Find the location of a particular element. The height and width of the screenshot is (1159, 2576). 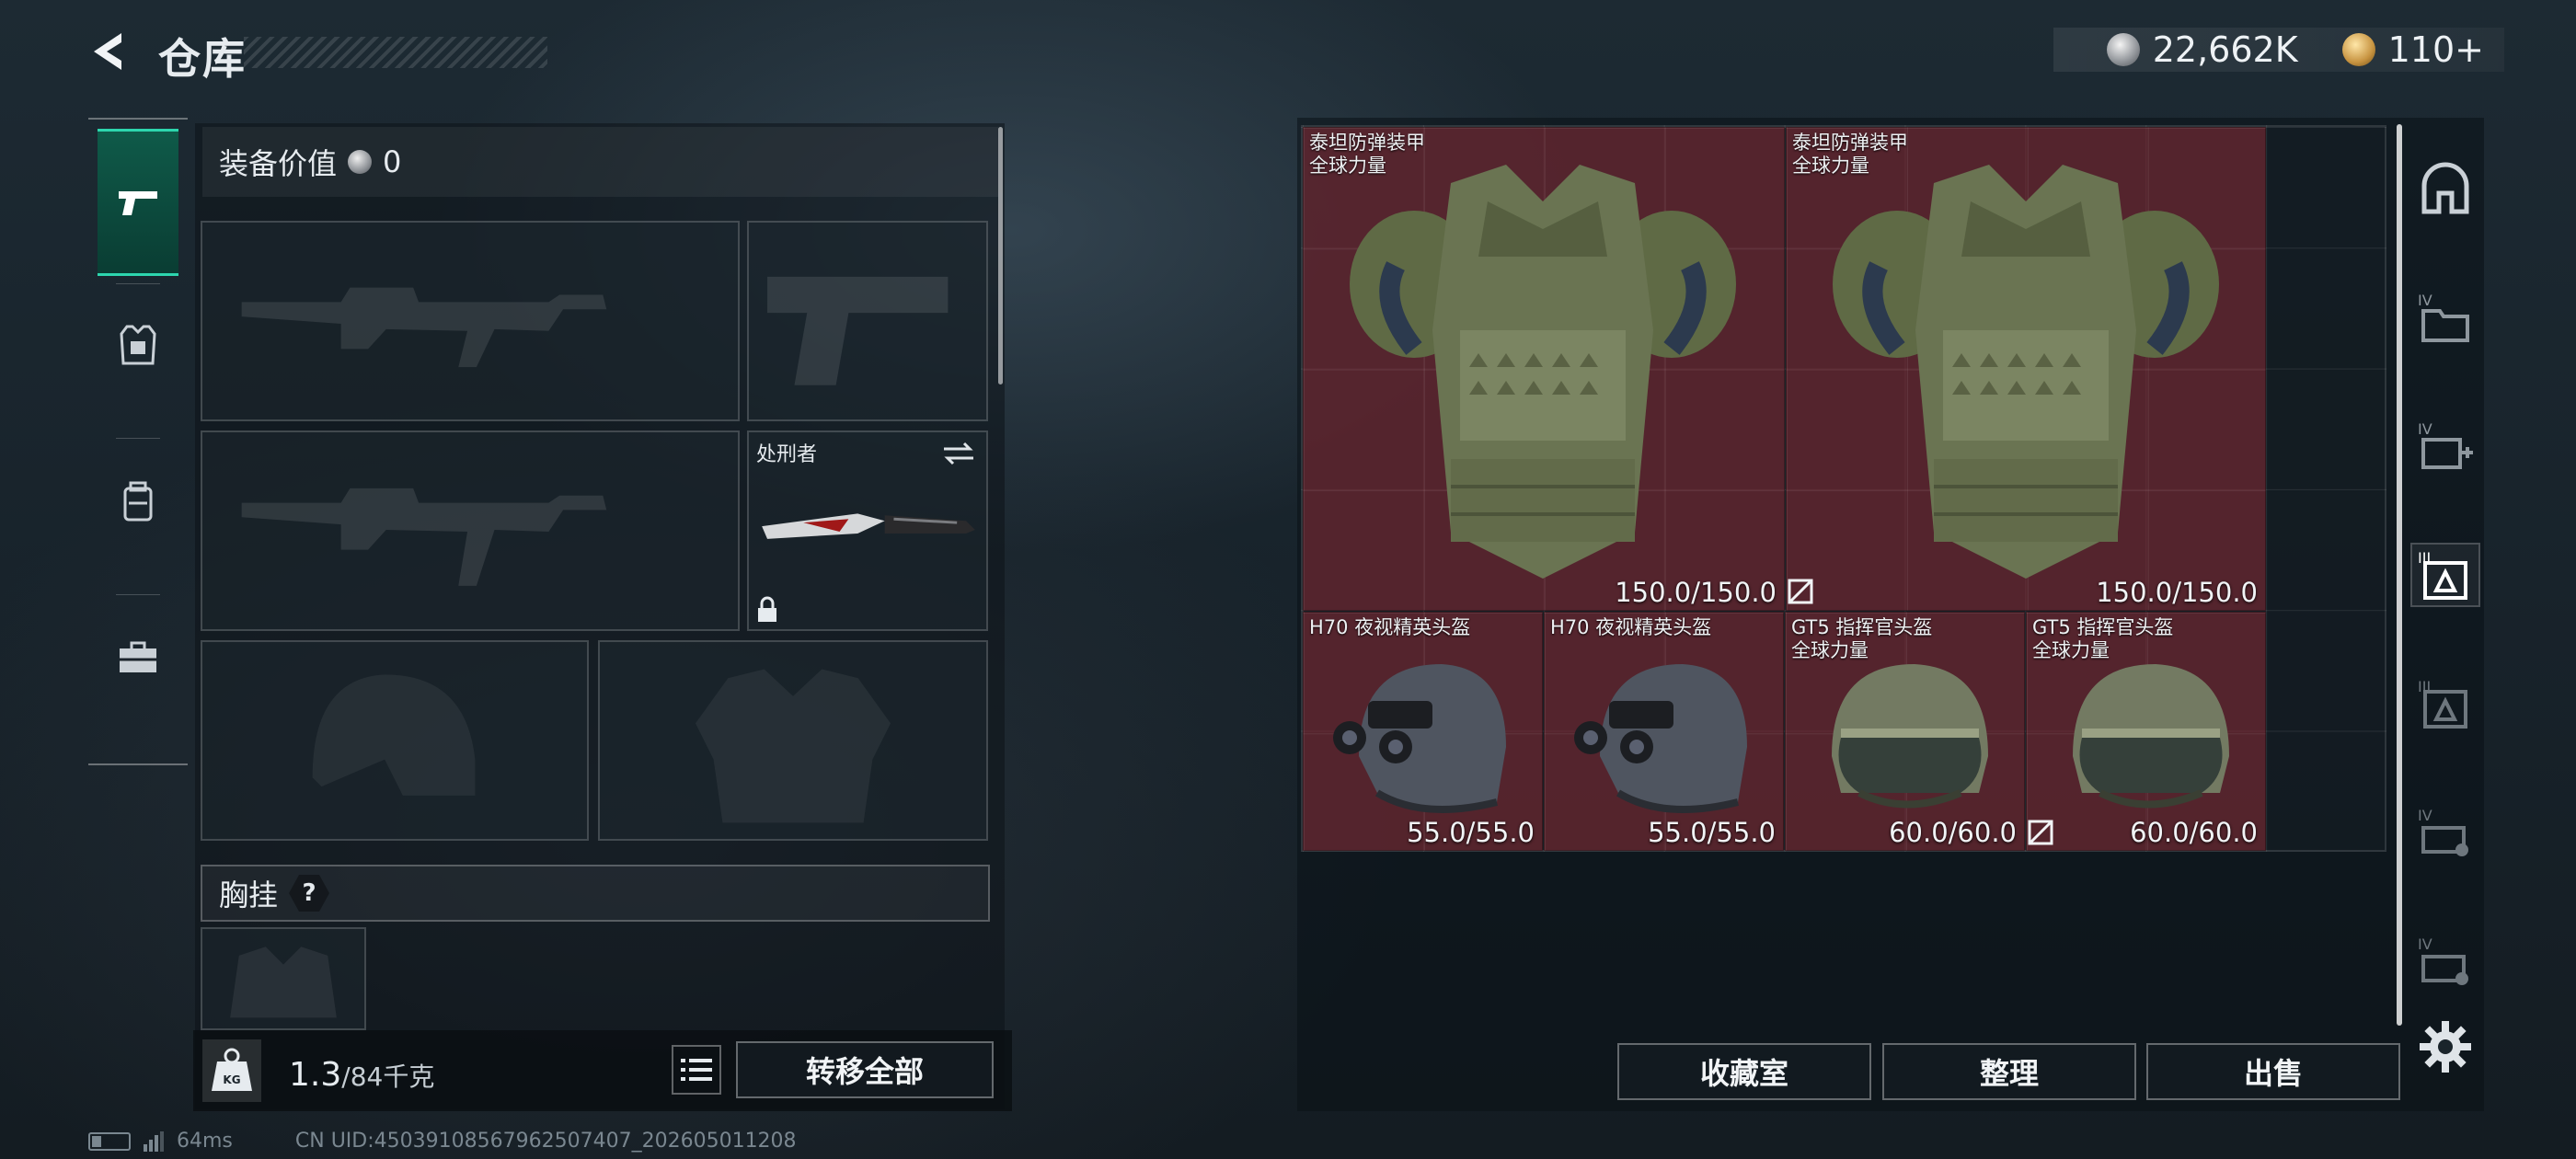

gold-currency-value: 110+ is located at coordinates (2436, 49).